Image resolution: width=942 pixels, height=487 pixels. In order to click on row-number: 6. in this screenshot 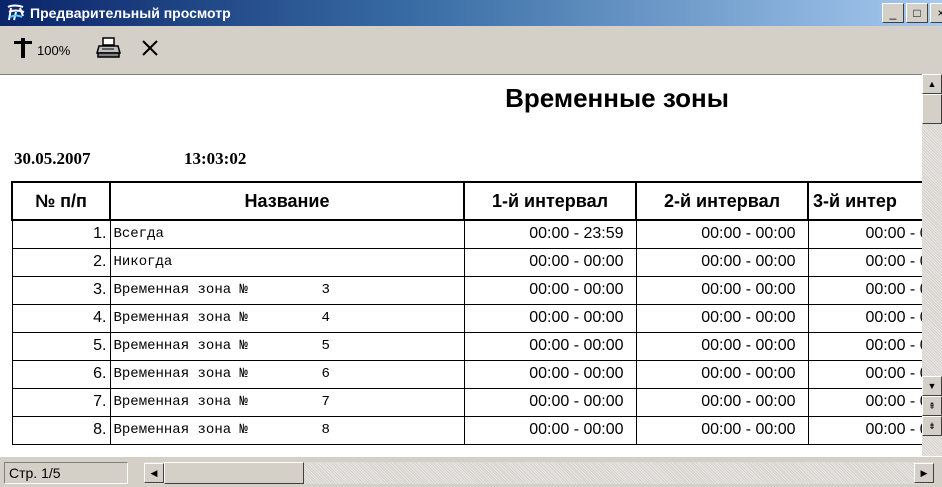, I will do `click(61, 374)`.